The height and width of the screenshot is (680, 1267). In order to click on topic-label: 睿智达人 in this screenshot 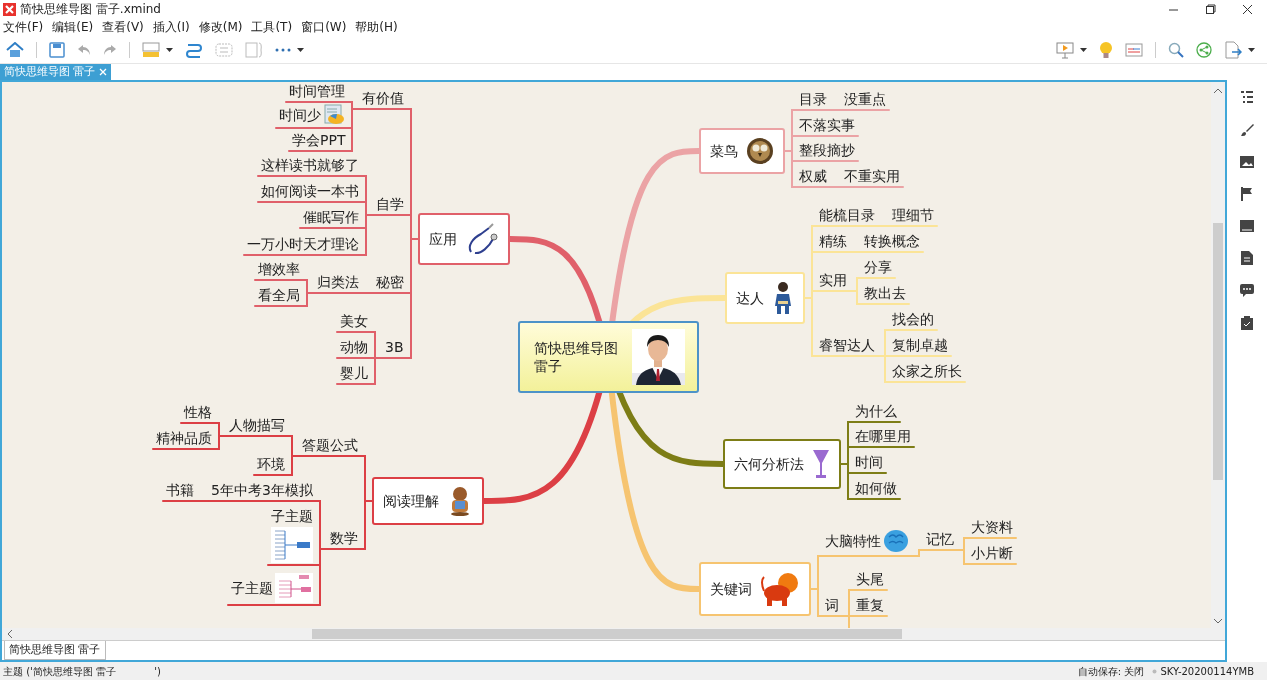, I will do `click(847, 345)`.